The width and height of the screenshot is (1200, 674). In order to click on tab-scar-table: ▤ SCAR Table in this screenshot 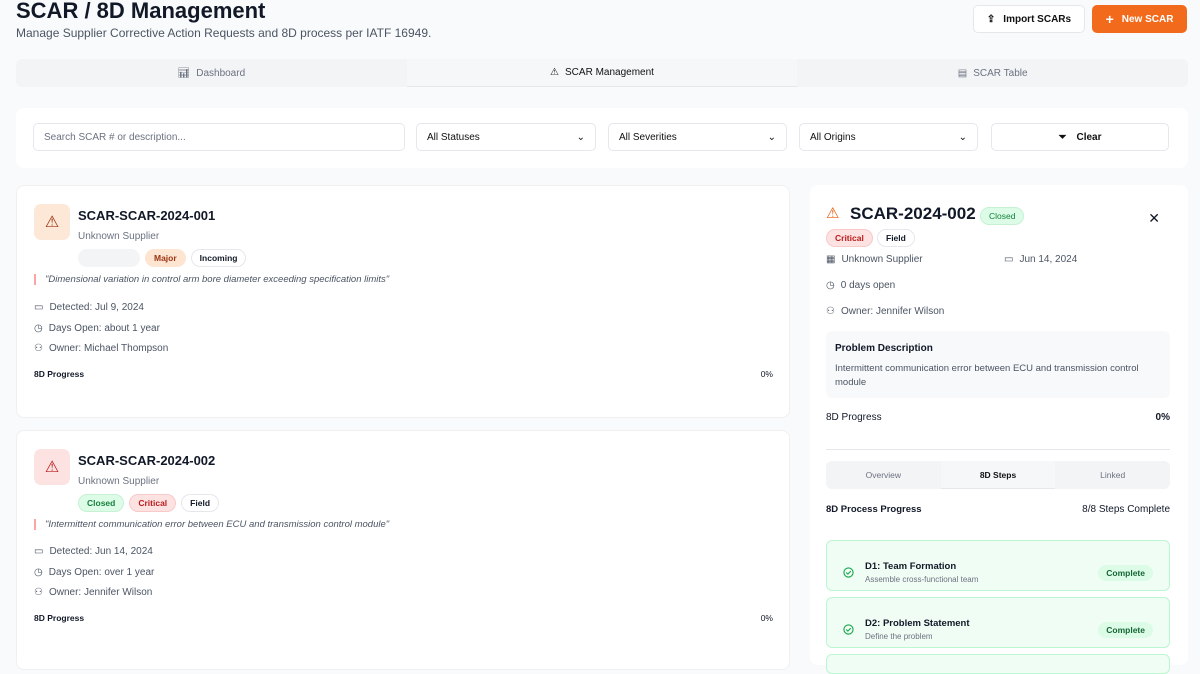, I will do `click(992, 73)`.